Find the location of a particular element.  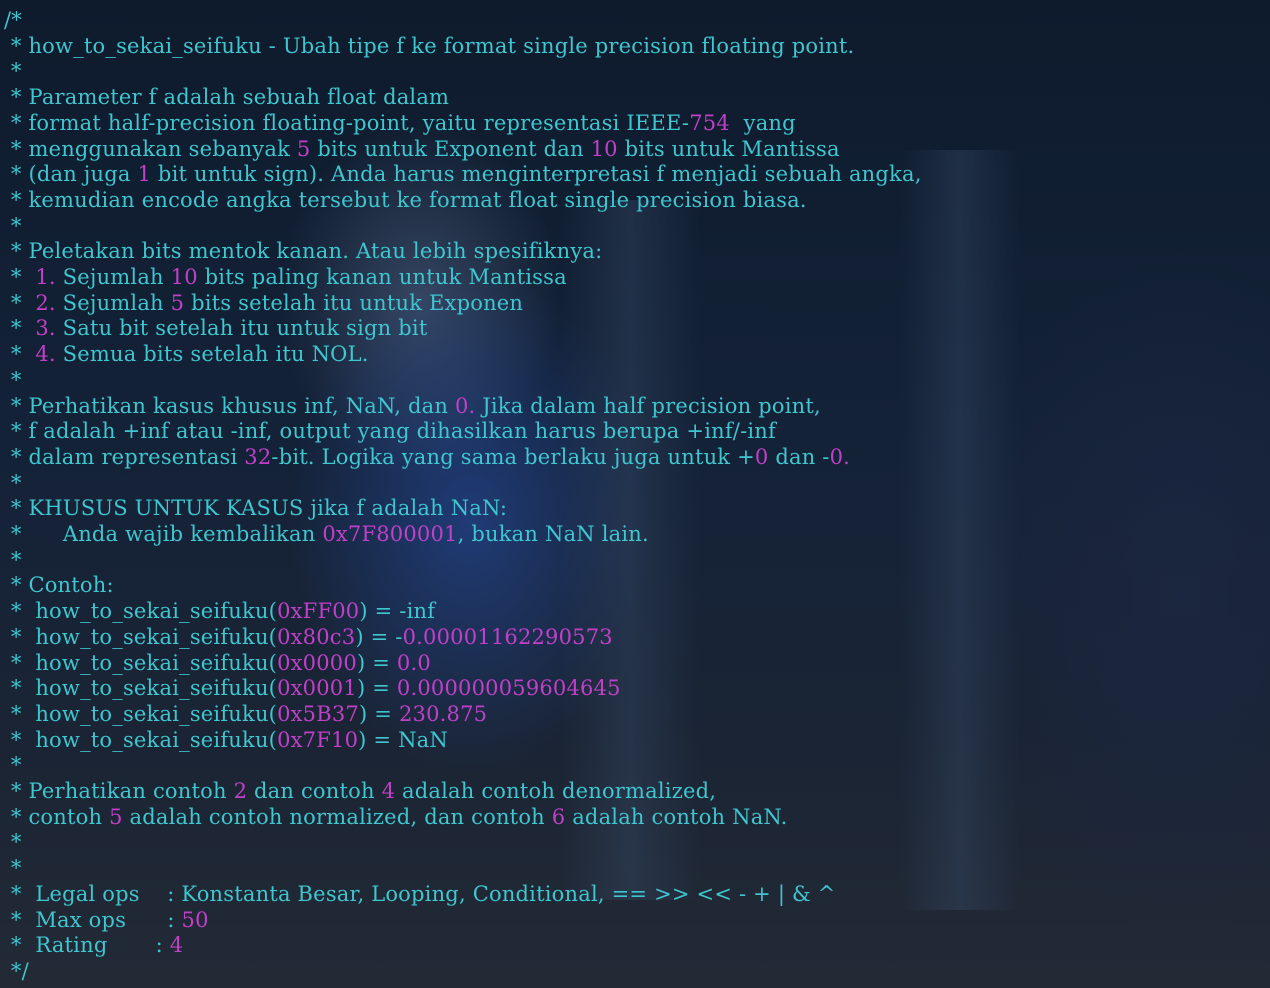

code-text-token: adalah contoh denormalized, is located at coordinates (556, 791).